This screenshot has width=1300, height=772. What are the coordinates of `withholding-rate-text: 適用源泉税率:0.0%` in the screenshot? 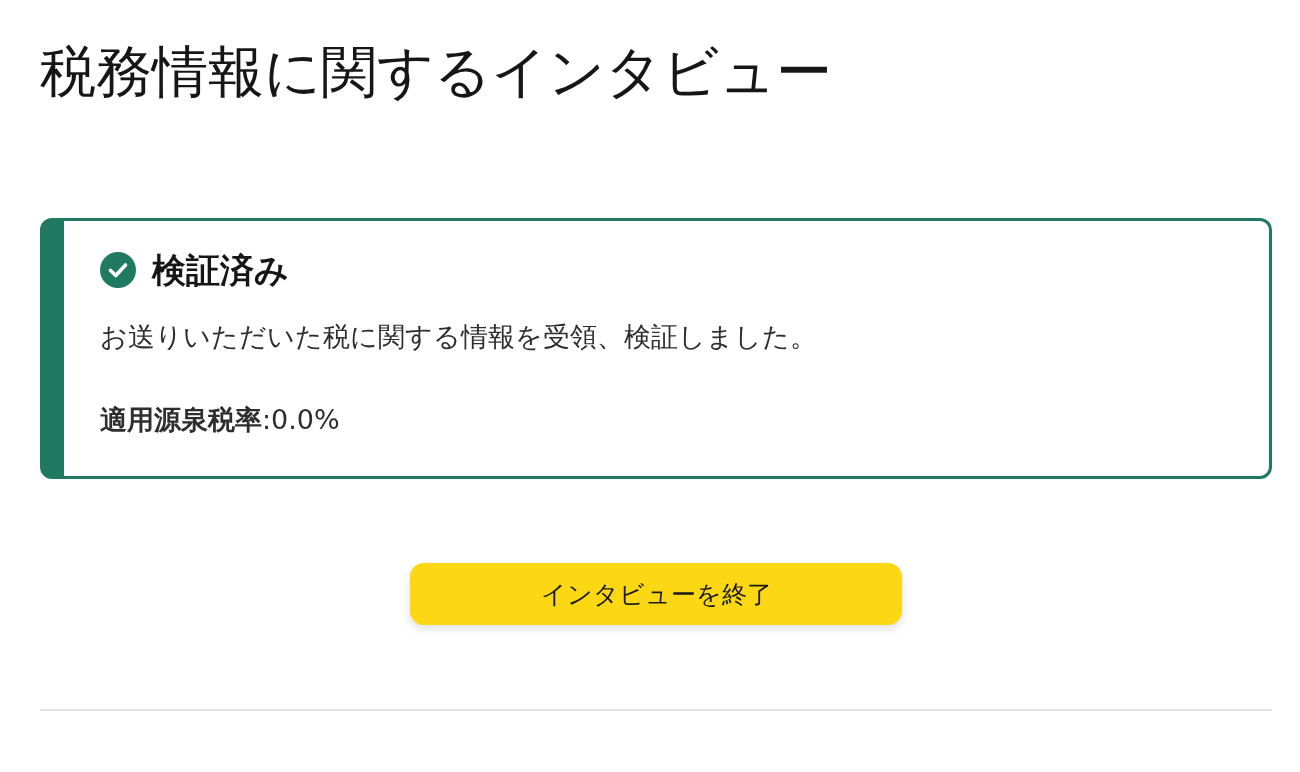 It's located at (220, 420).